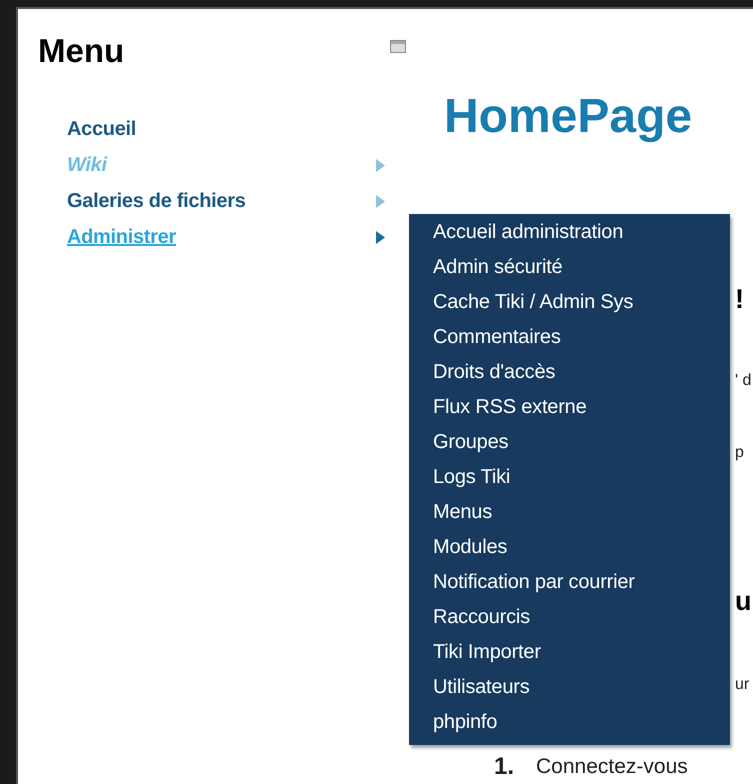 The width and height of the screenshot is (753, 784). I want to click on submenu-item: Utilisateurs, so click(481, 687).